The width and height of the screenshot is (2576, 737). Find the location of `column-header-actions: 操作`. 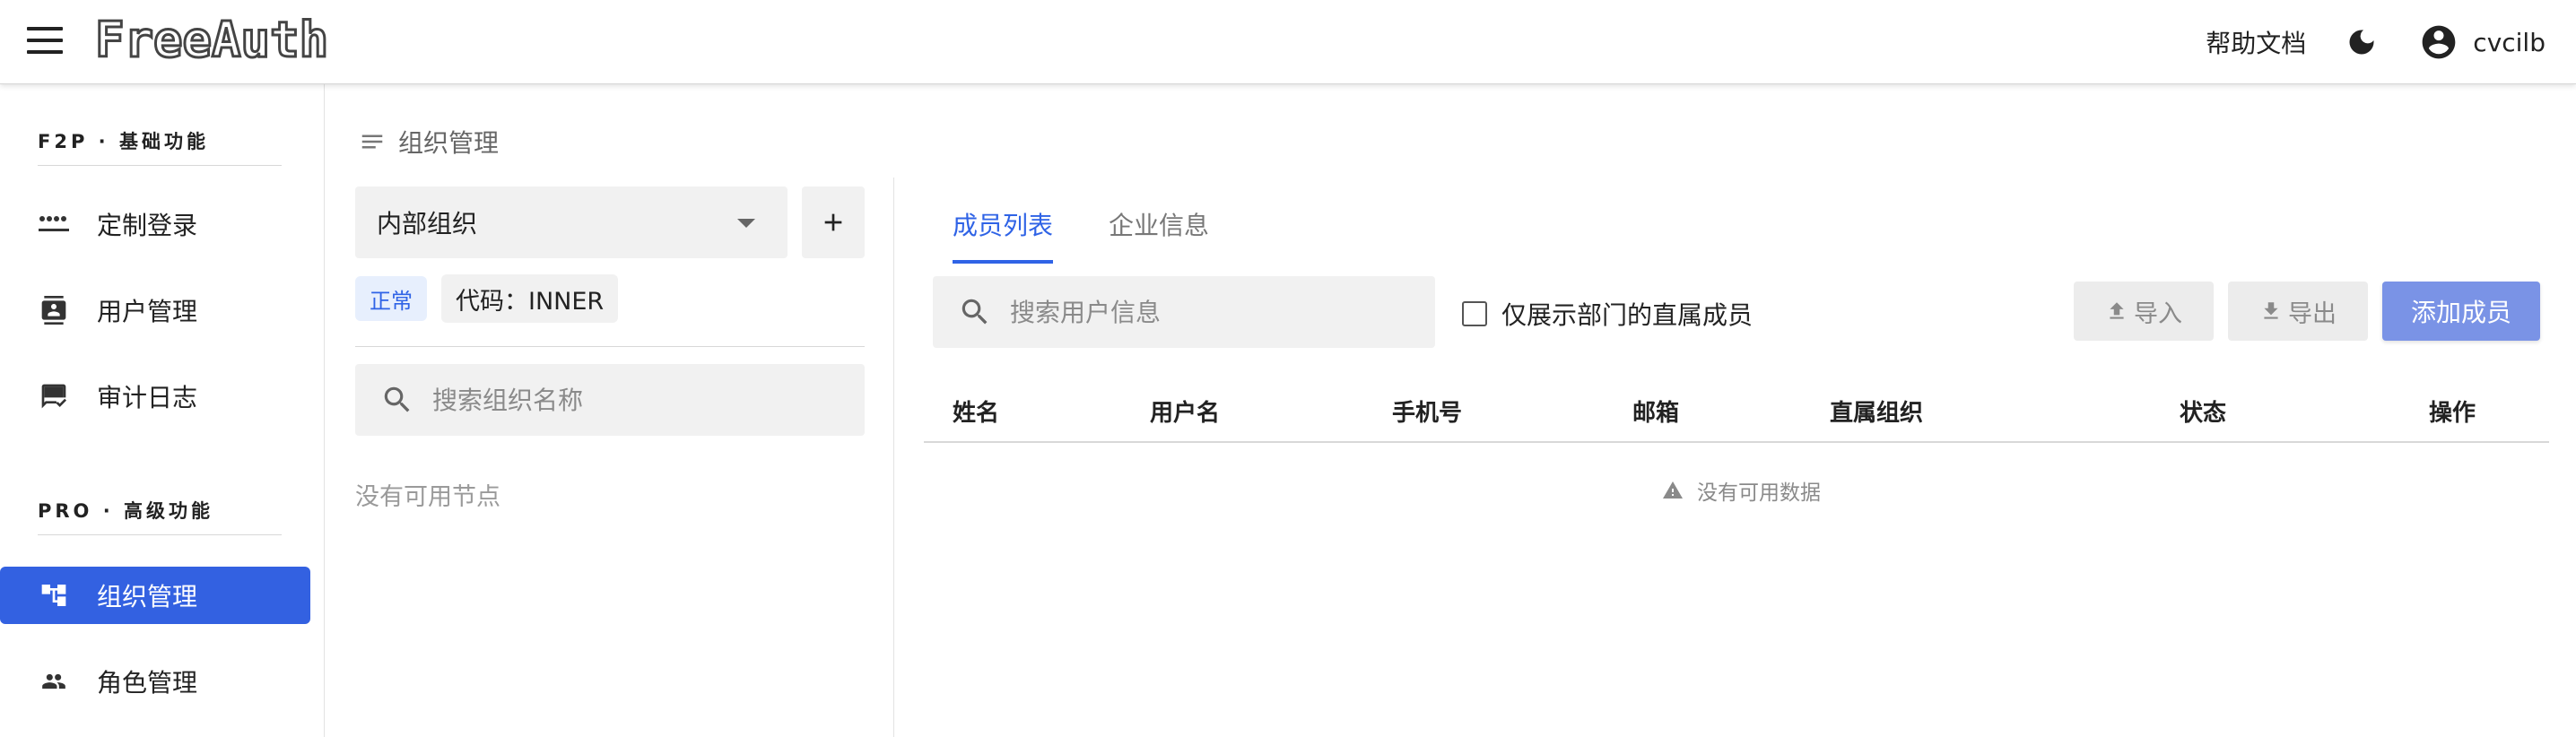

column-header-actions: 操作 is located at coordinates (2452, 413).